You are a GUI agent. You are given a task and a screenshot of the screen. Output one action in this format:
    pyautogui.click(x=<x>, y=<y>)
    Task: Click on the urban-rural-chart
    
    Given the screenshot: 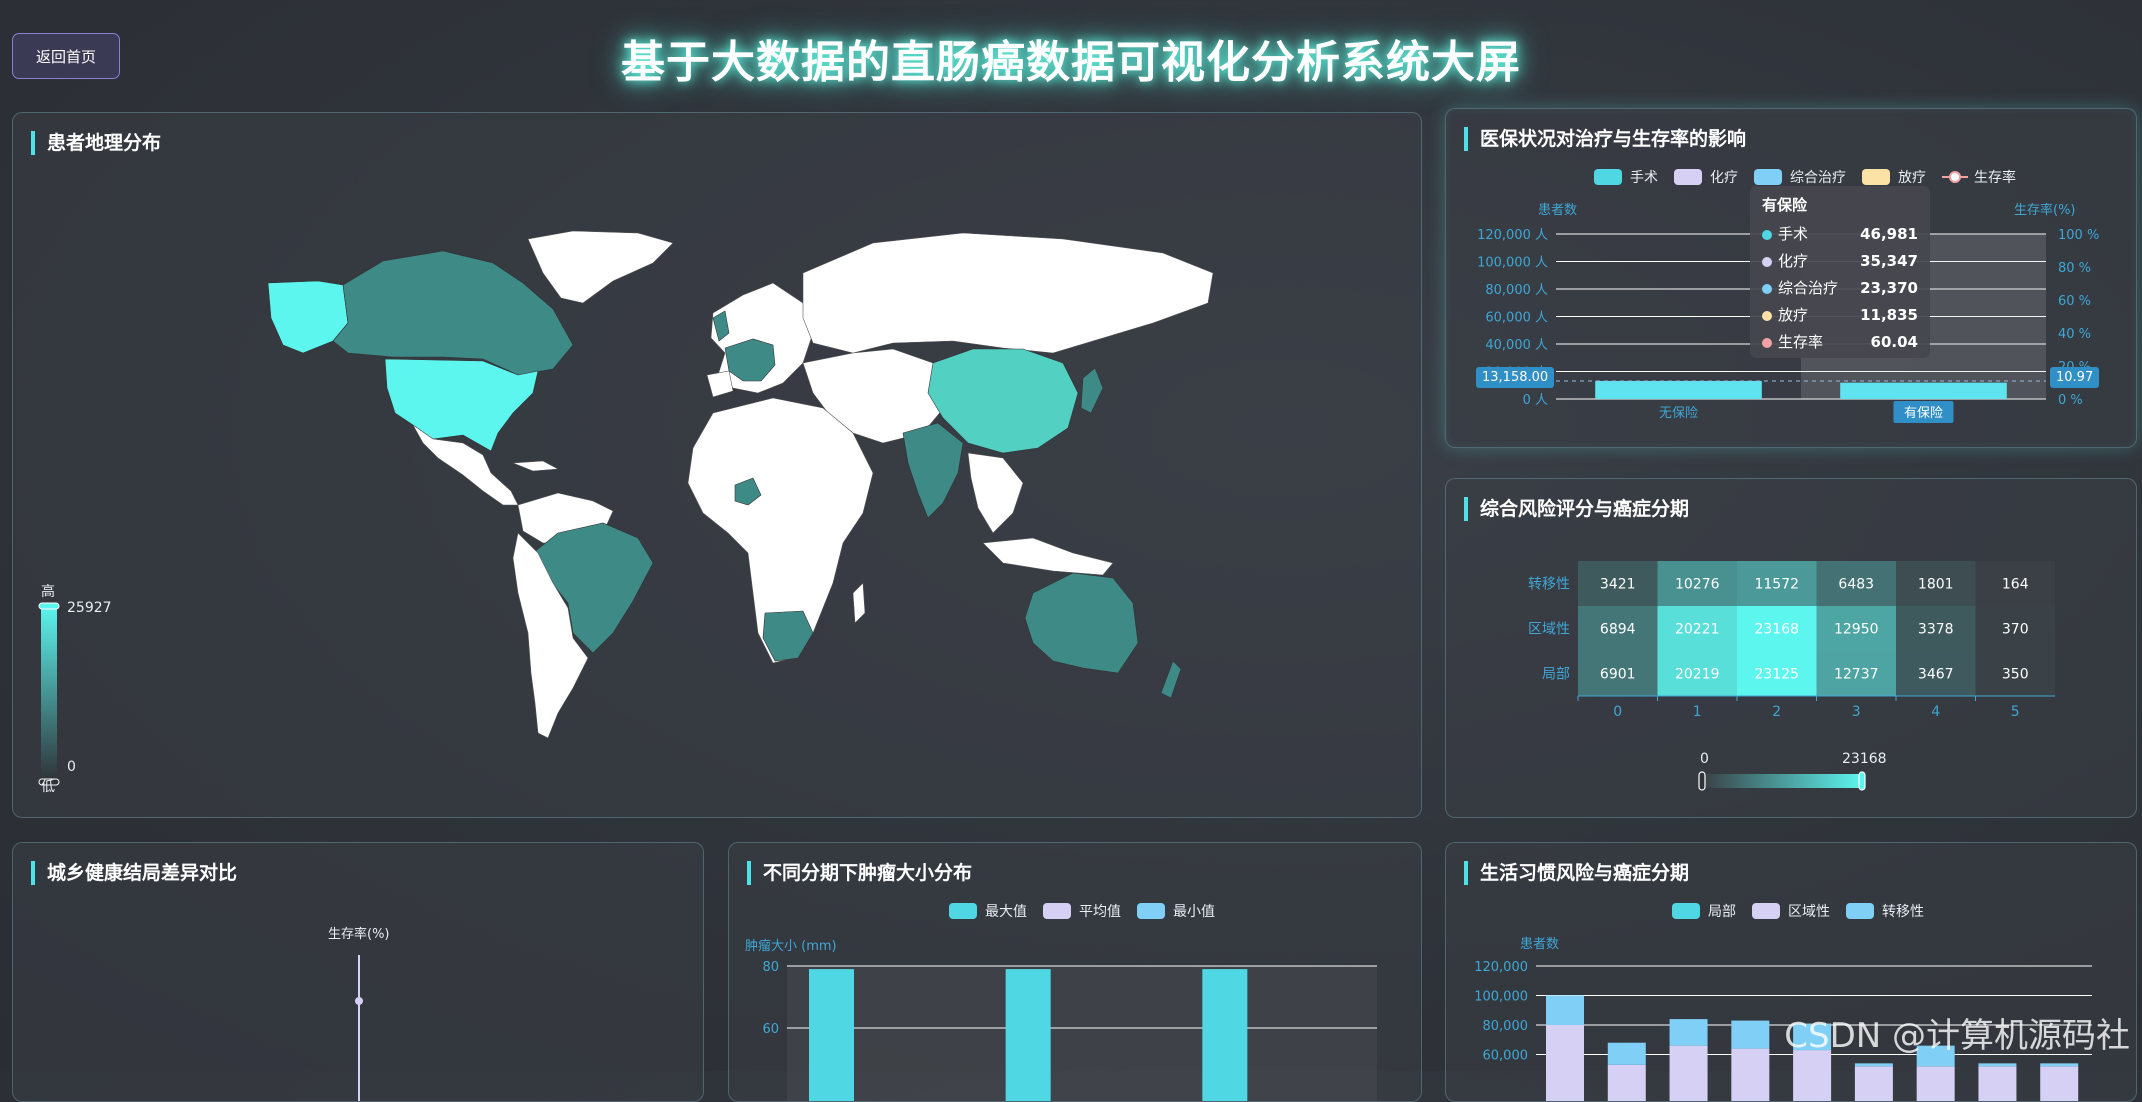 What is the action you would take?
    pyautogui.click(x=358, y=972)
    